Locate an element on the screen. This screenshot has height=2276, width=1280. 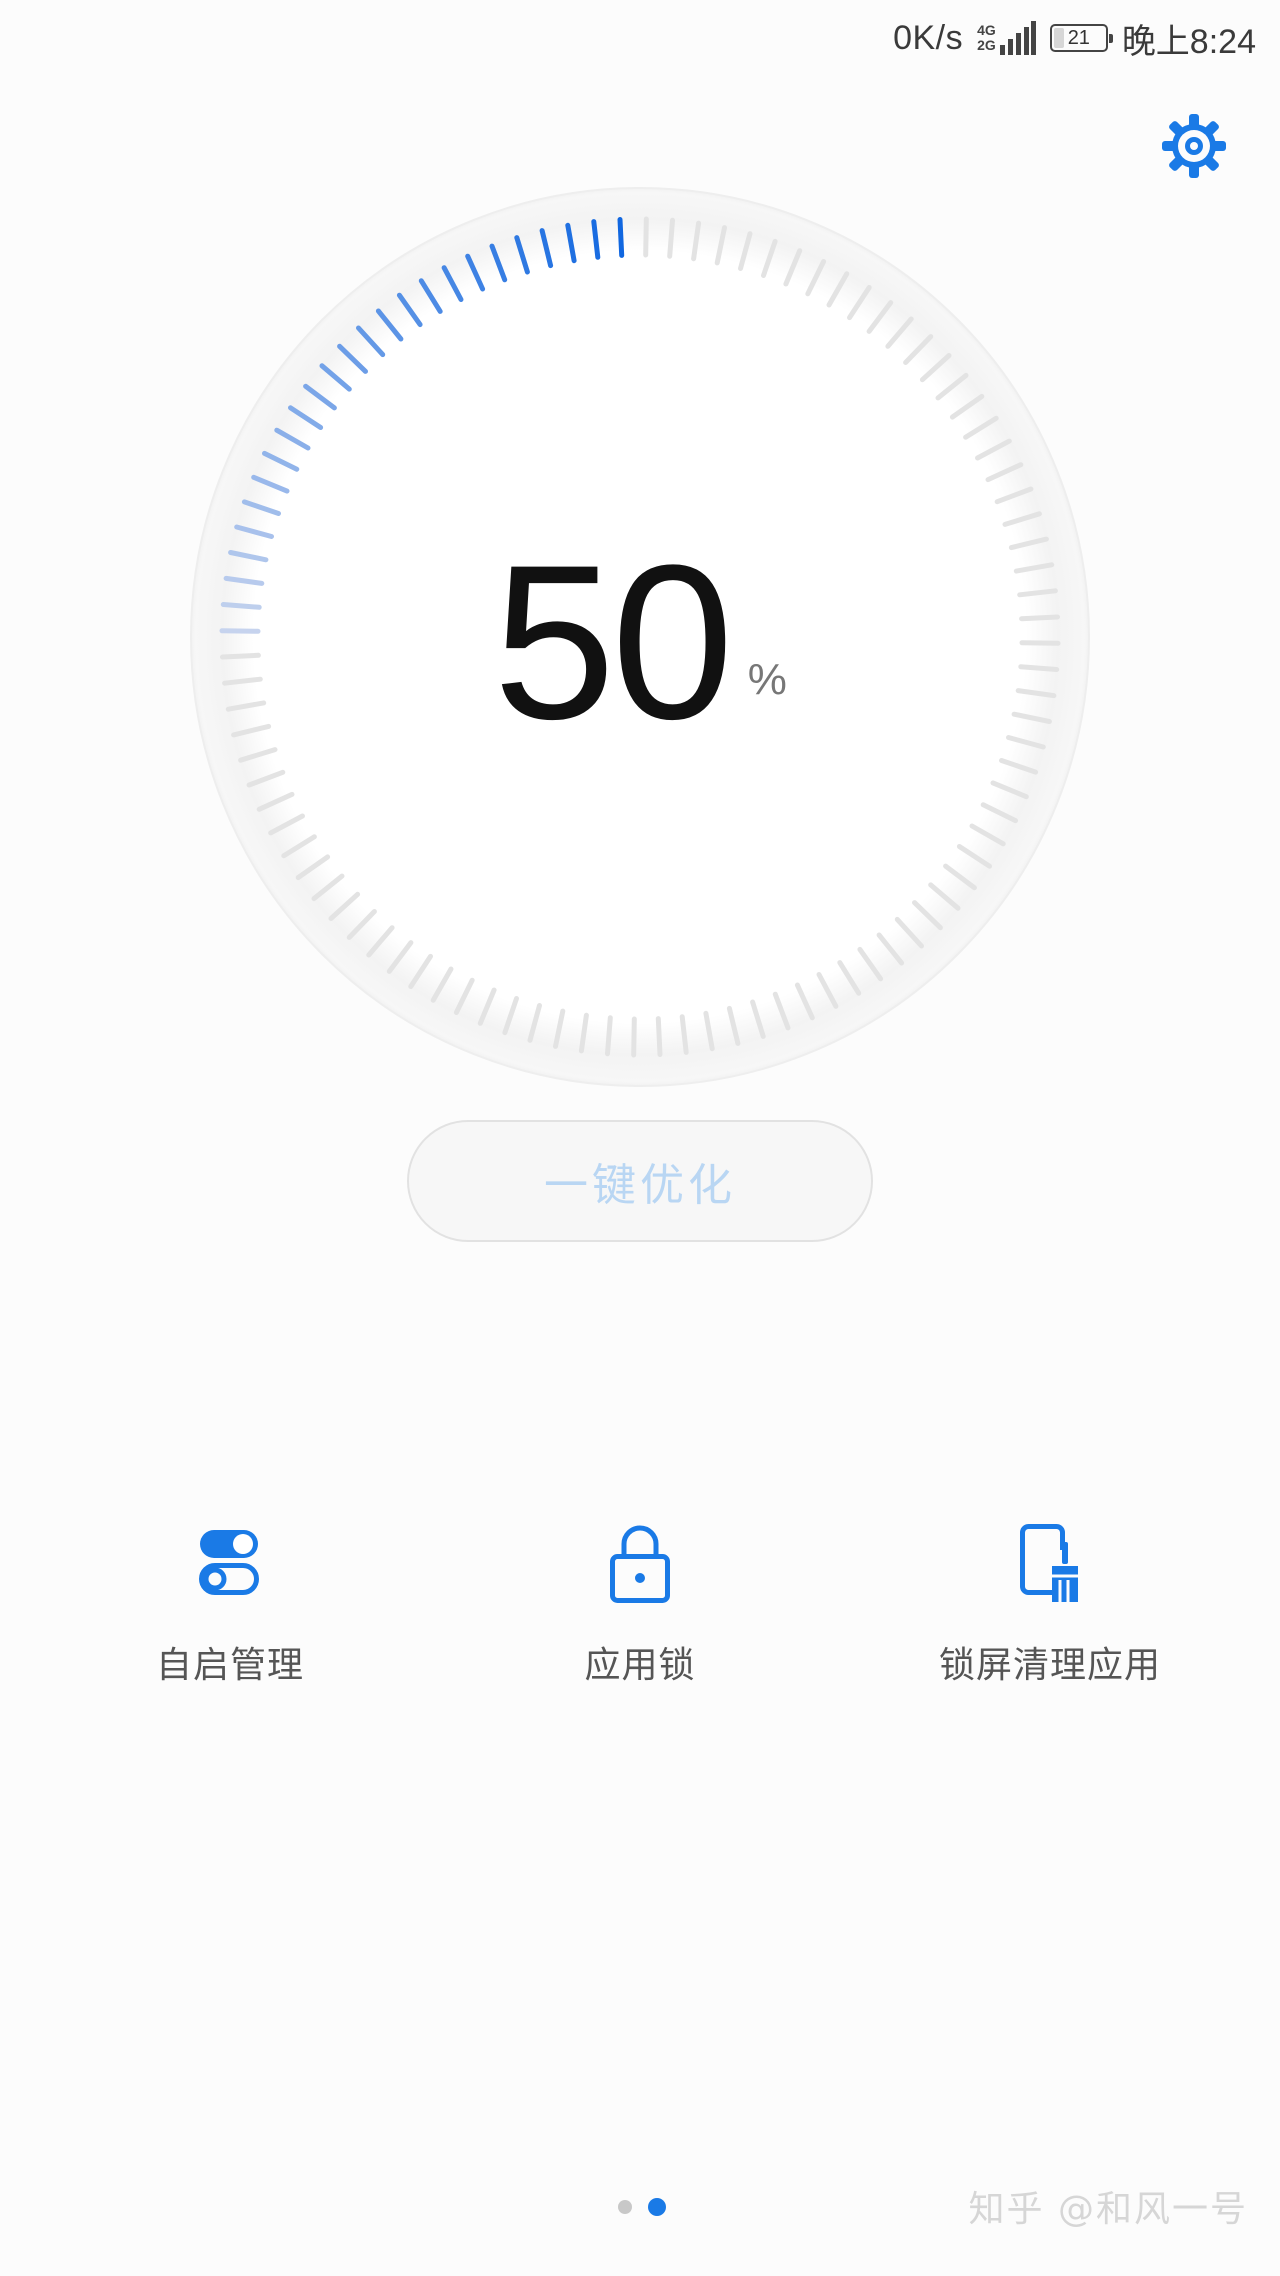
watermark: 知乎 @和风一号 is located at coordinates (1108, 2209).